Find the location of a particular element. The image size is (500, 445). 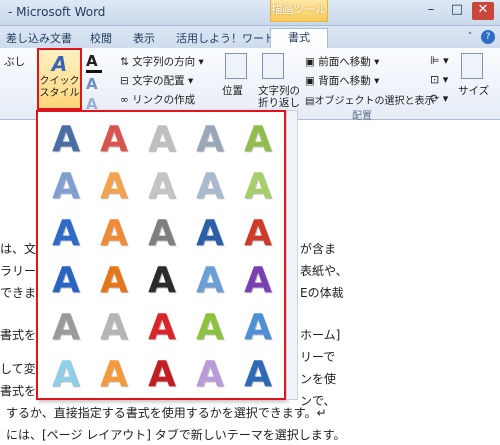

wordart-style-r6c1: A is located at coordinates (66, 375).